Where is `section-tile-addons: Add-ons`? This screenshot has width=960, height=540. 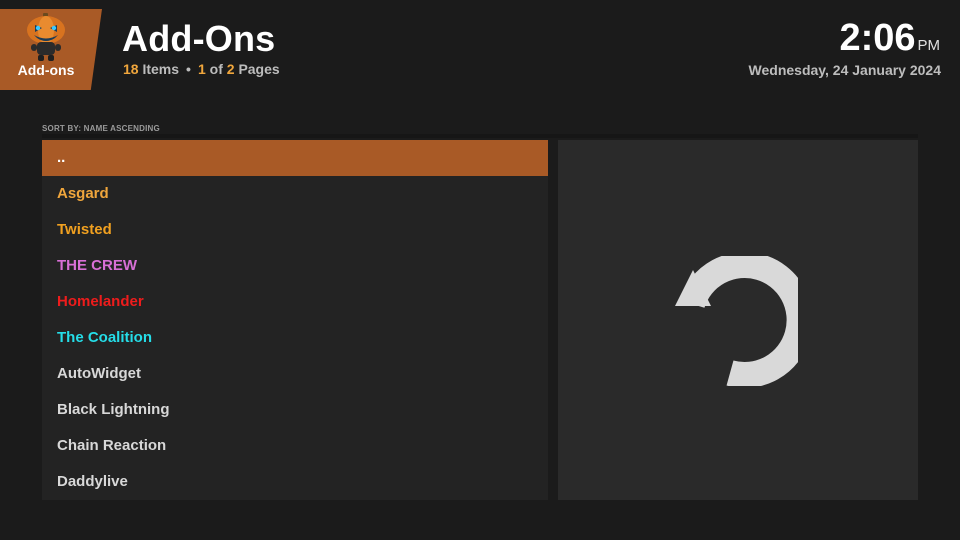
section-tile-addons: Add-ons is located at coordinates (51, 49).